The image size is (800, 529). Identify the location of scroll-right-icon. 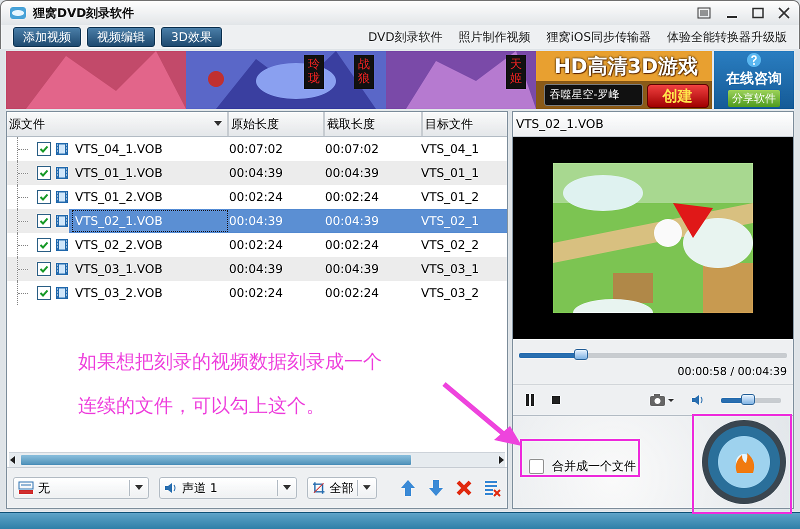
(501, 460).